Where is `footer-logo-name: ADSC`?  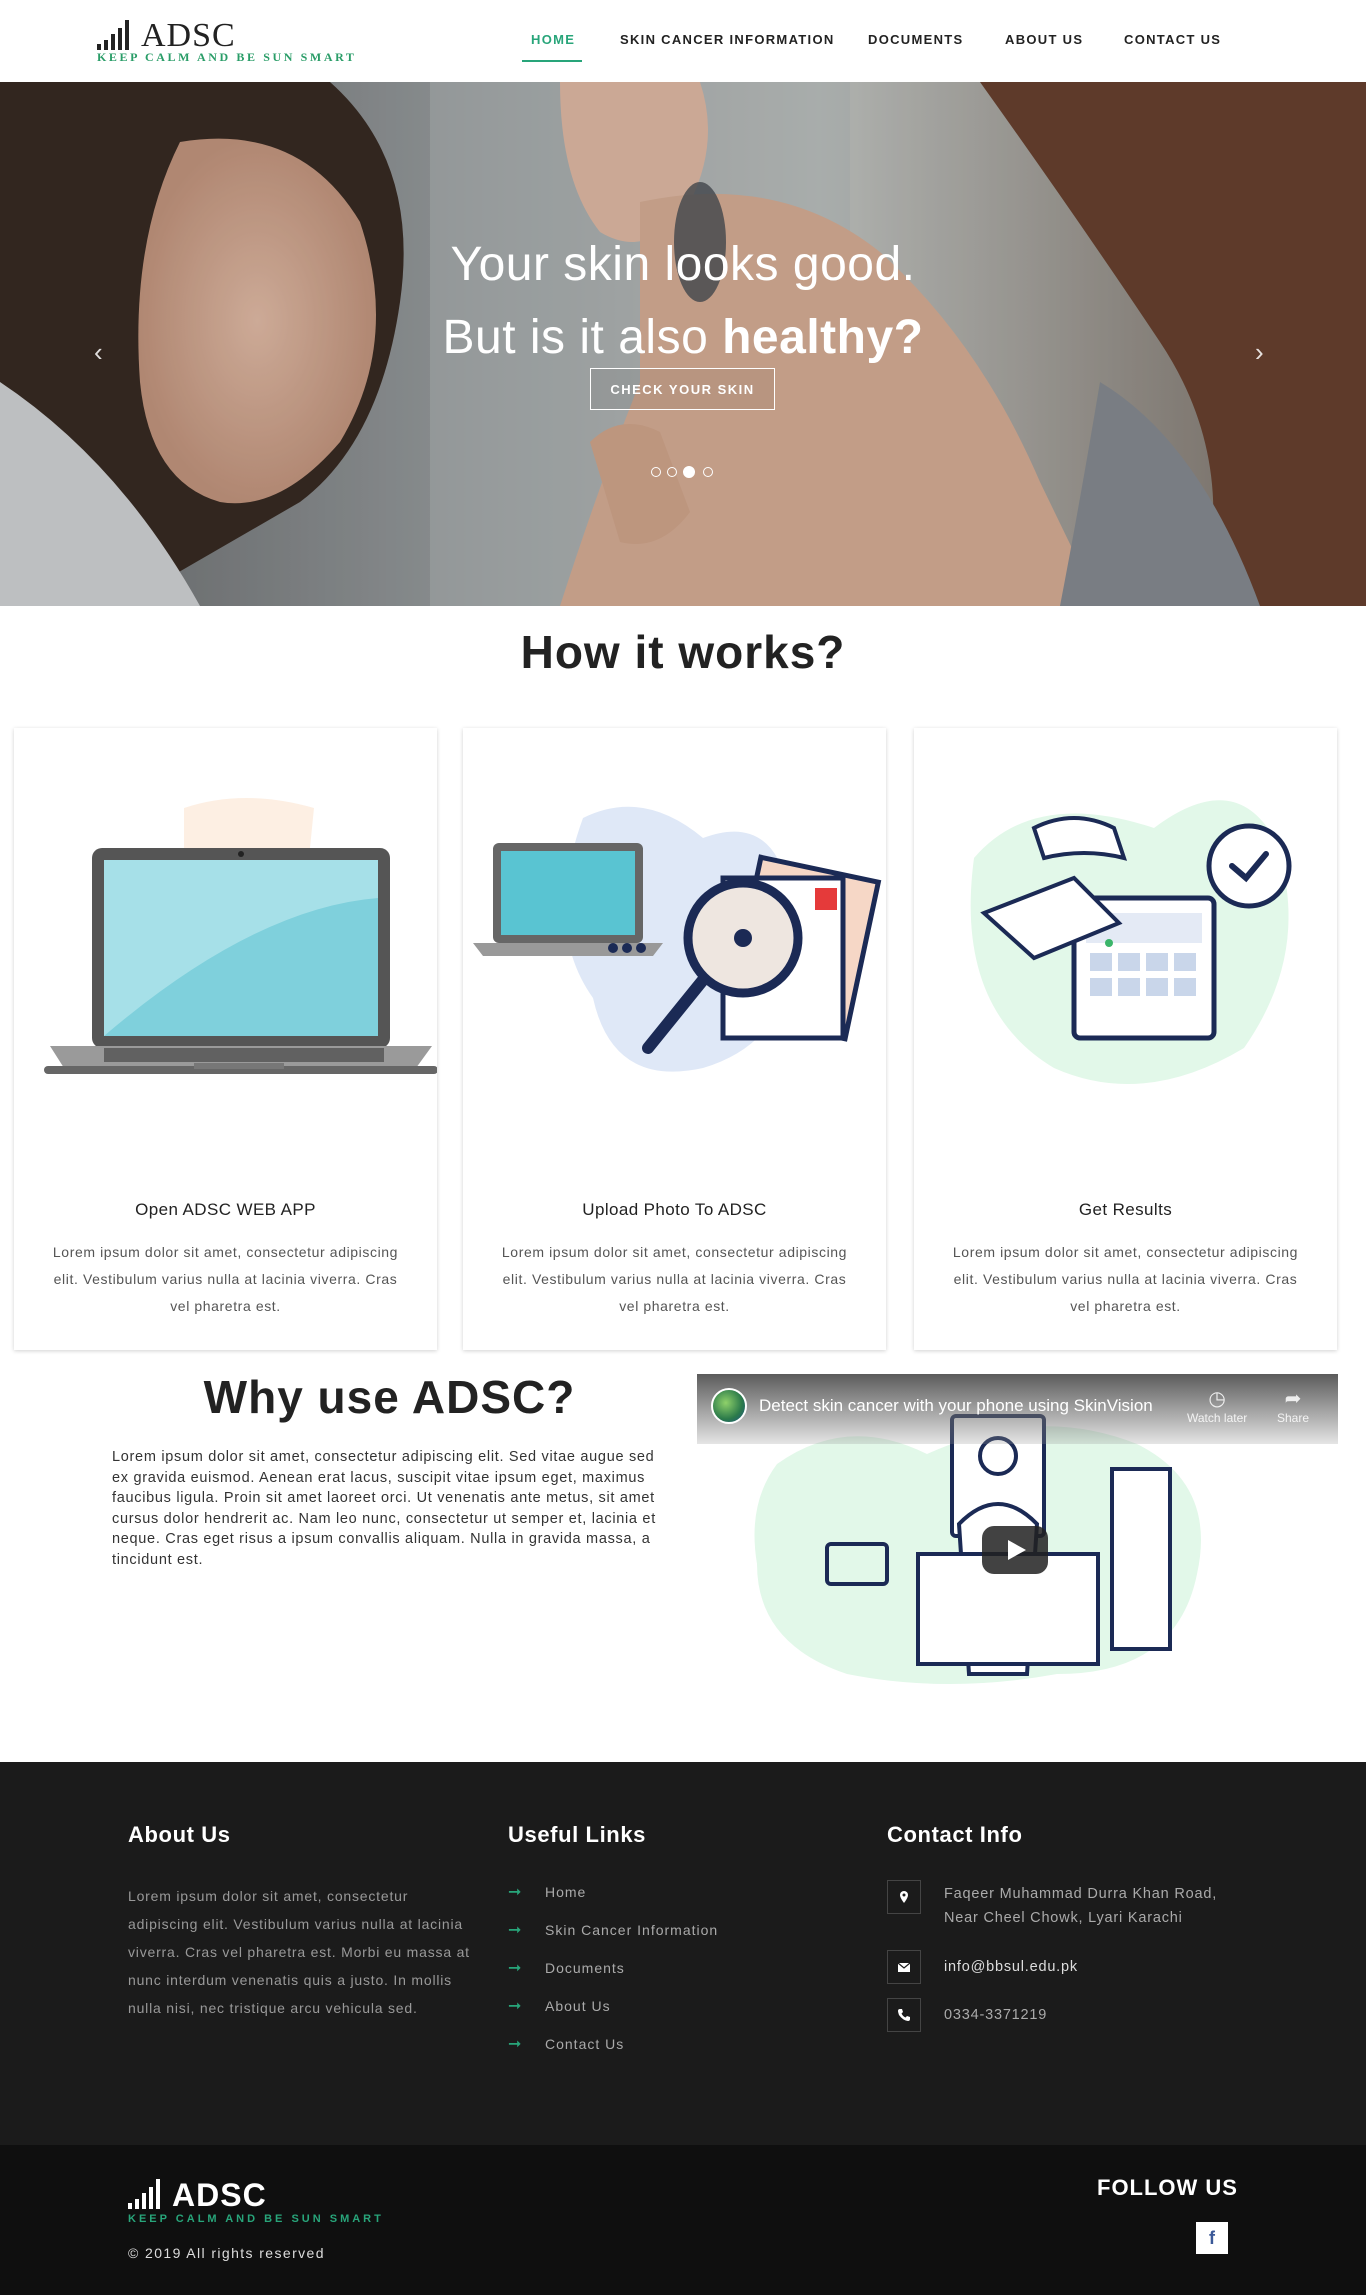
footer-logo-name: ADSC is located at coordinates (219, 2195).